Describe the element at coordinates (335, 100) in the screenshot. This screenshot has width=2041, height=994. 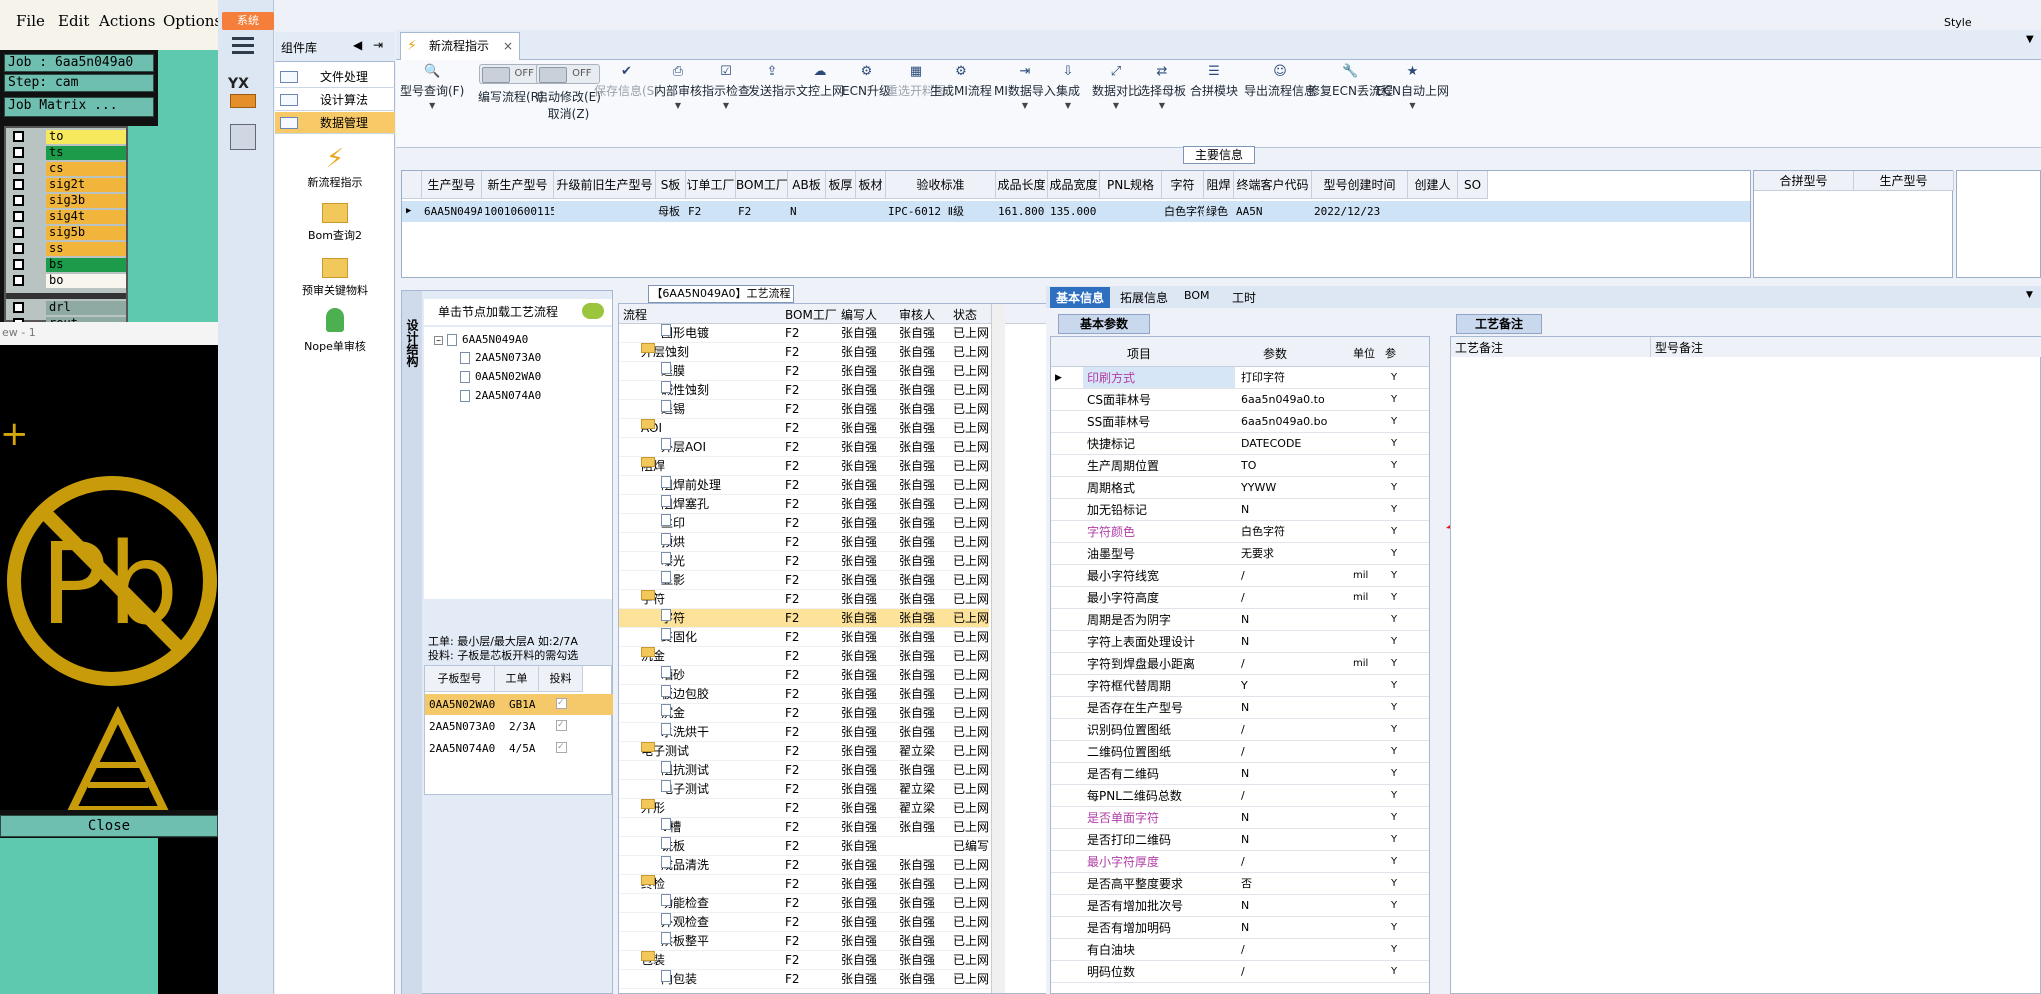
I see `nav-design: 设计算法` at that location.